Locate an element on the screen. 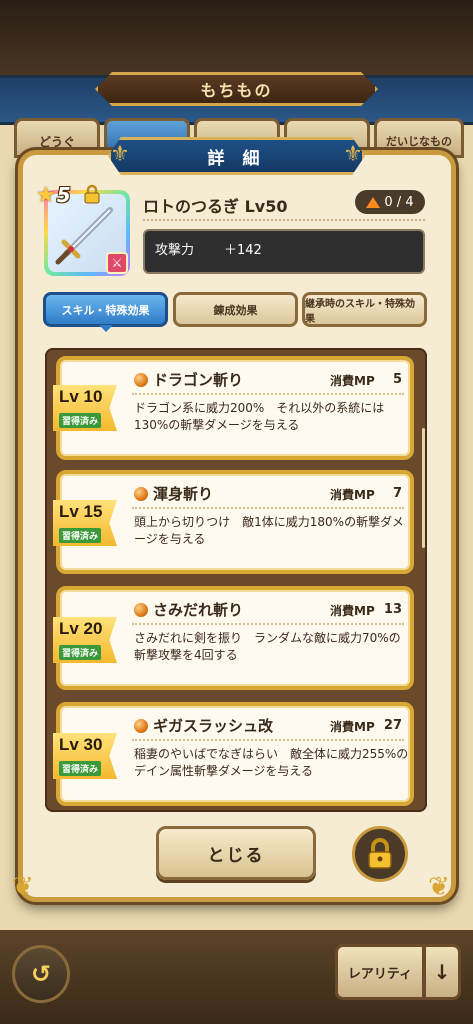 This screenshot has height=1024, width=473. sort-down-icon: ↓ is located at coordinates (442, 972).